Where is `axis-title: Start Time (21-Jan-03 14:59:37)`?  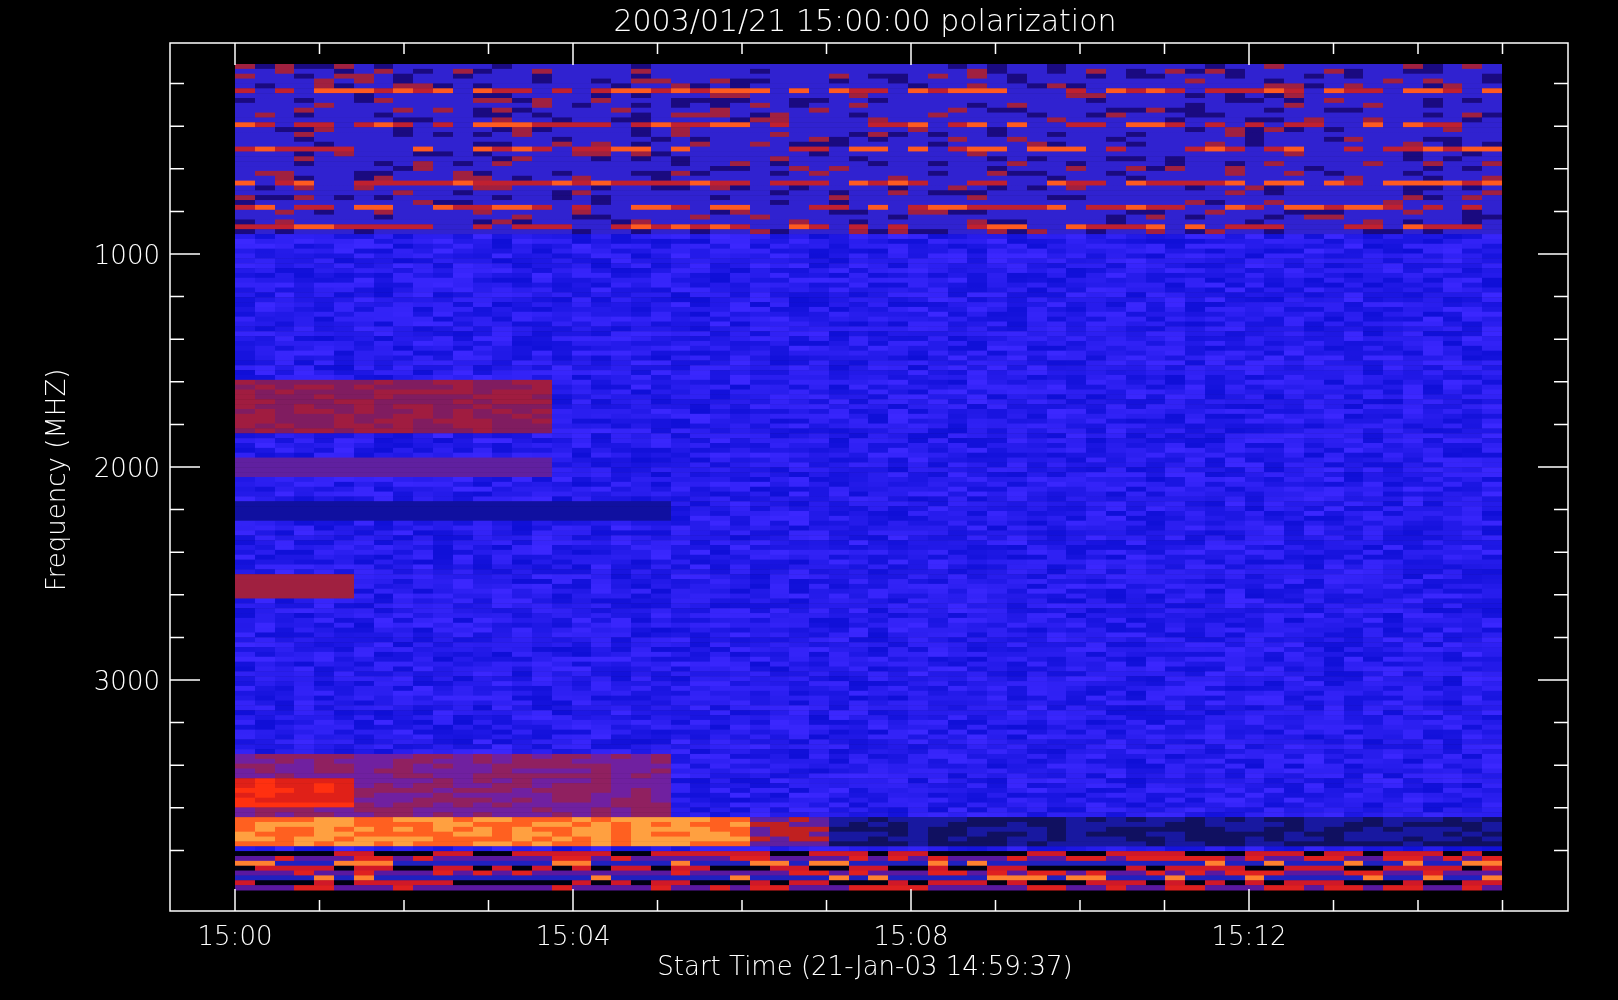
axis-title: Start Time (21-Jan-03 14:59:37) is located at coordinates (865, 966).